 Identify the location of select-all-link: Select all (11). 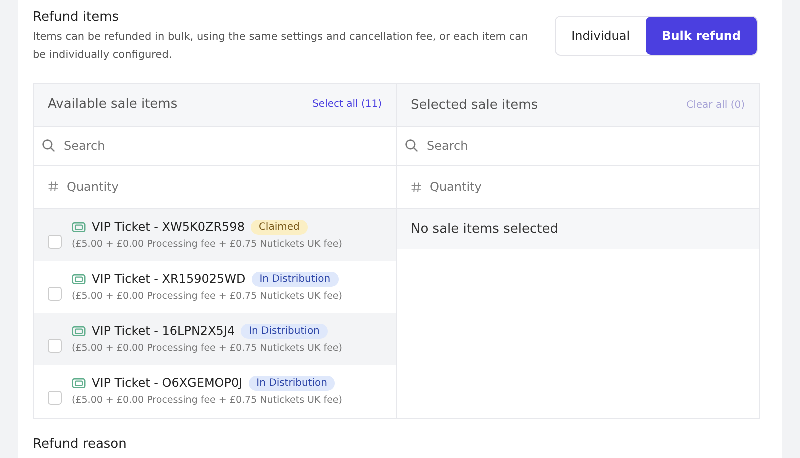
(347, 104).